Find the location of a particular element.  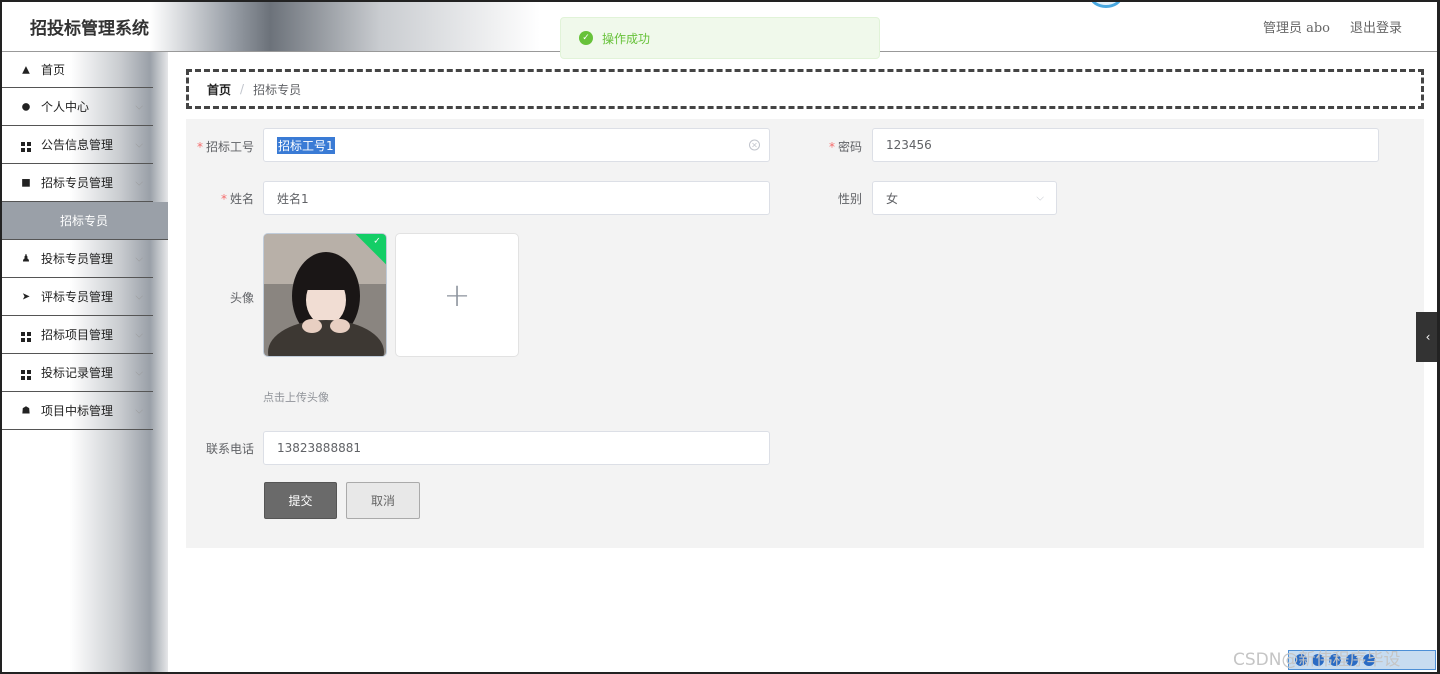

gender-label: 性别 is located at coordinates (849, 199).